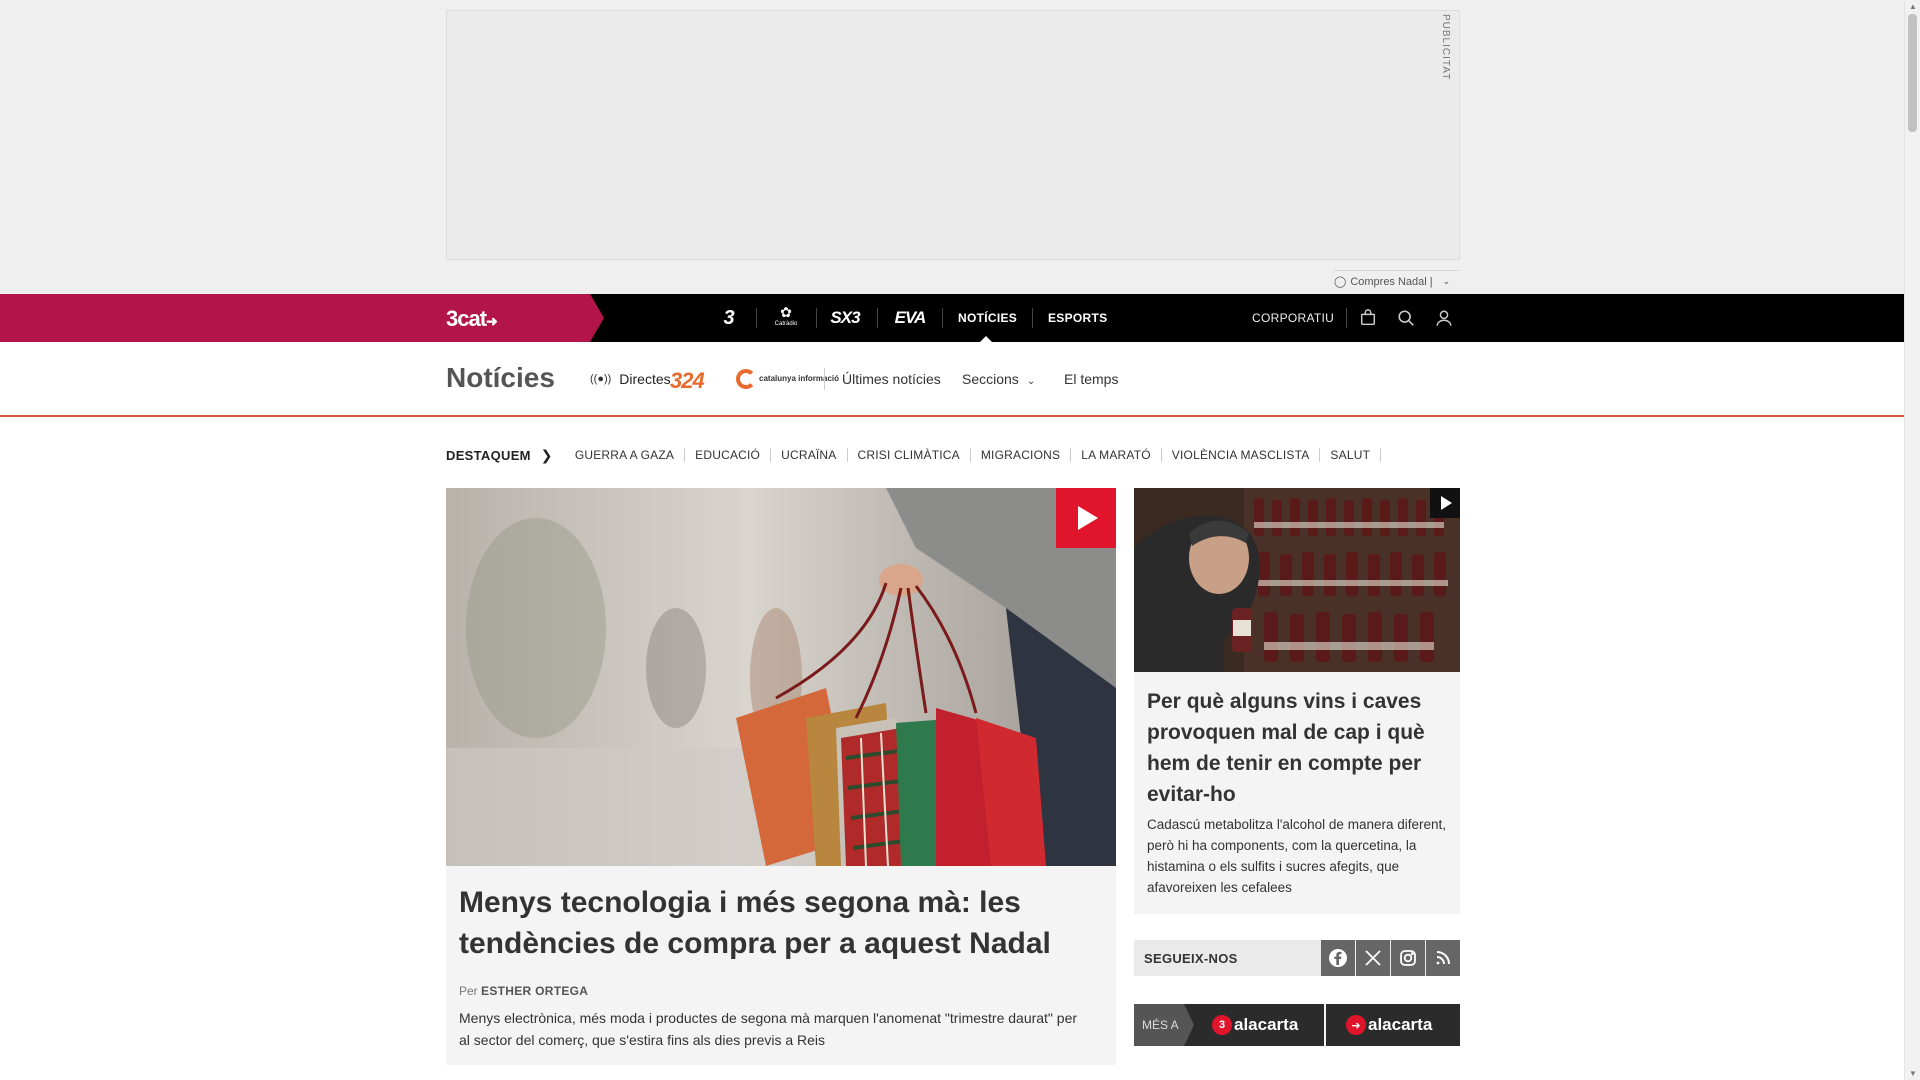 The image size is (1920, 1080). What do you see at coordinates (1913, 6) in the screenshot?
I see `scroll-up-arrow-icon: ▲` at bounding box center [1913, 6].